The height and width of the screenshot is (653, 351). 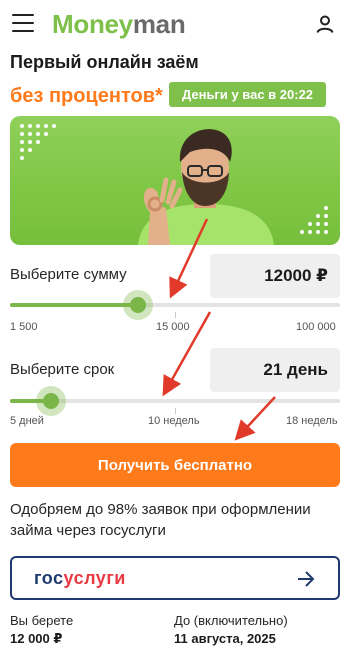 I want to click on arrow-right-icon, so click(x=306, y=579).